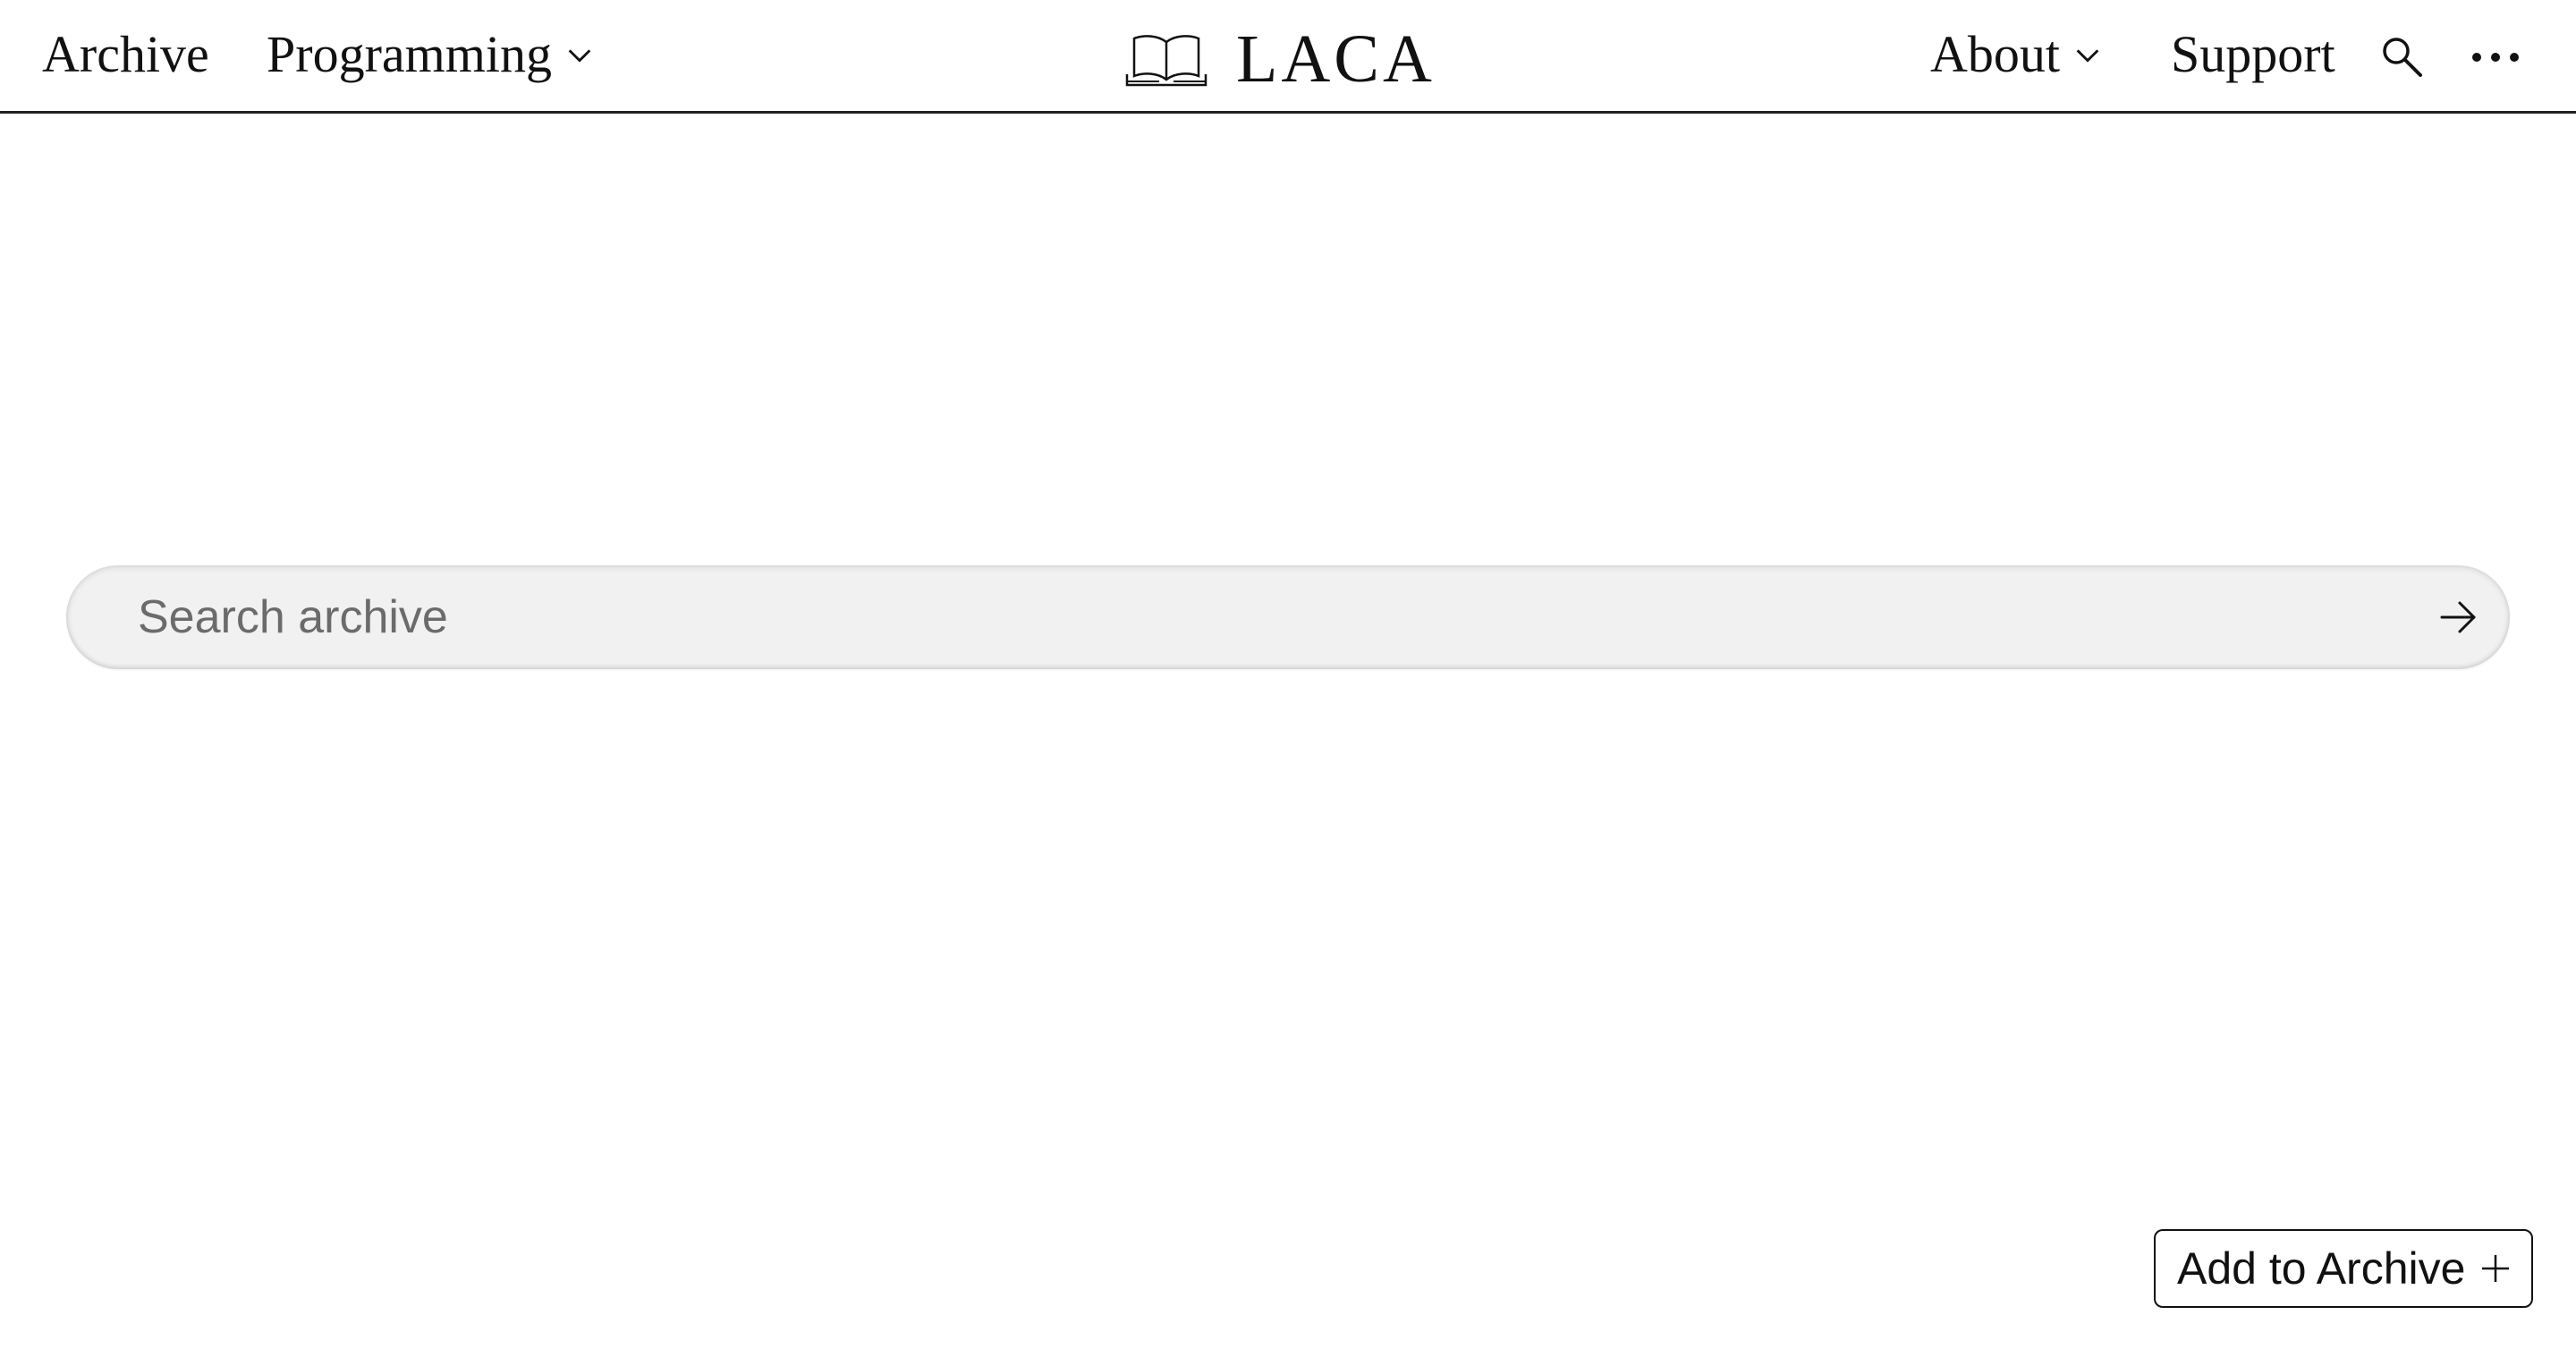 The height and width of the screenshot is (1349, 2576). I want to click on nav-about: About, so click(2016, 54).